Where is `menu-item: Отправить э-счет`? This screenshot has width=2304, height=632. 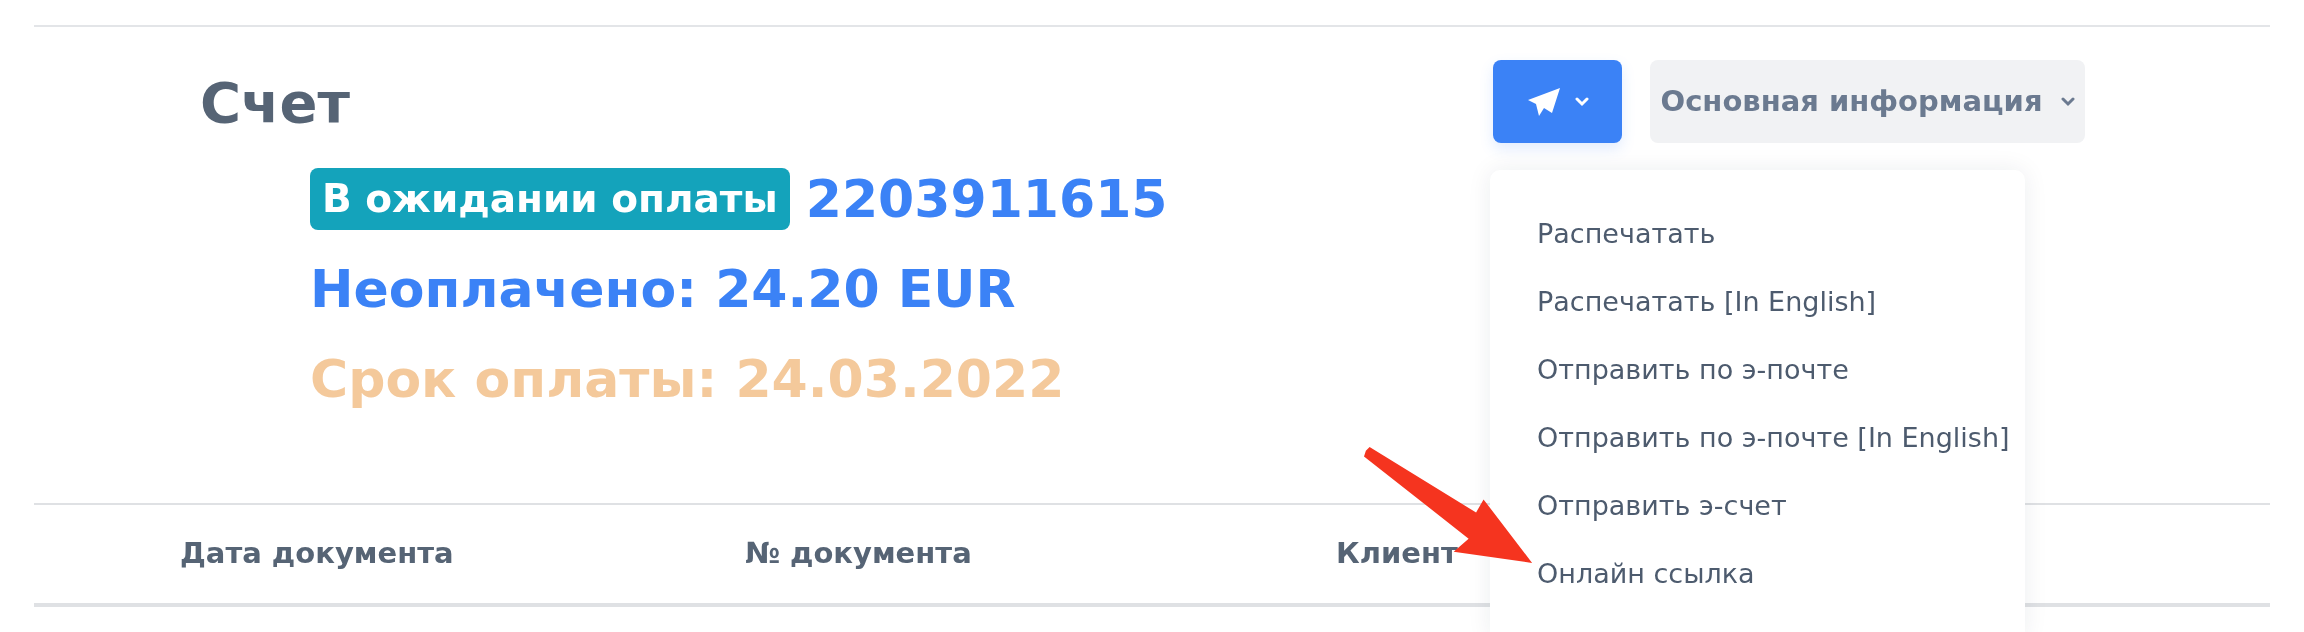 menu-item: Отправить э-счет is located at coordinates (1662, 506).